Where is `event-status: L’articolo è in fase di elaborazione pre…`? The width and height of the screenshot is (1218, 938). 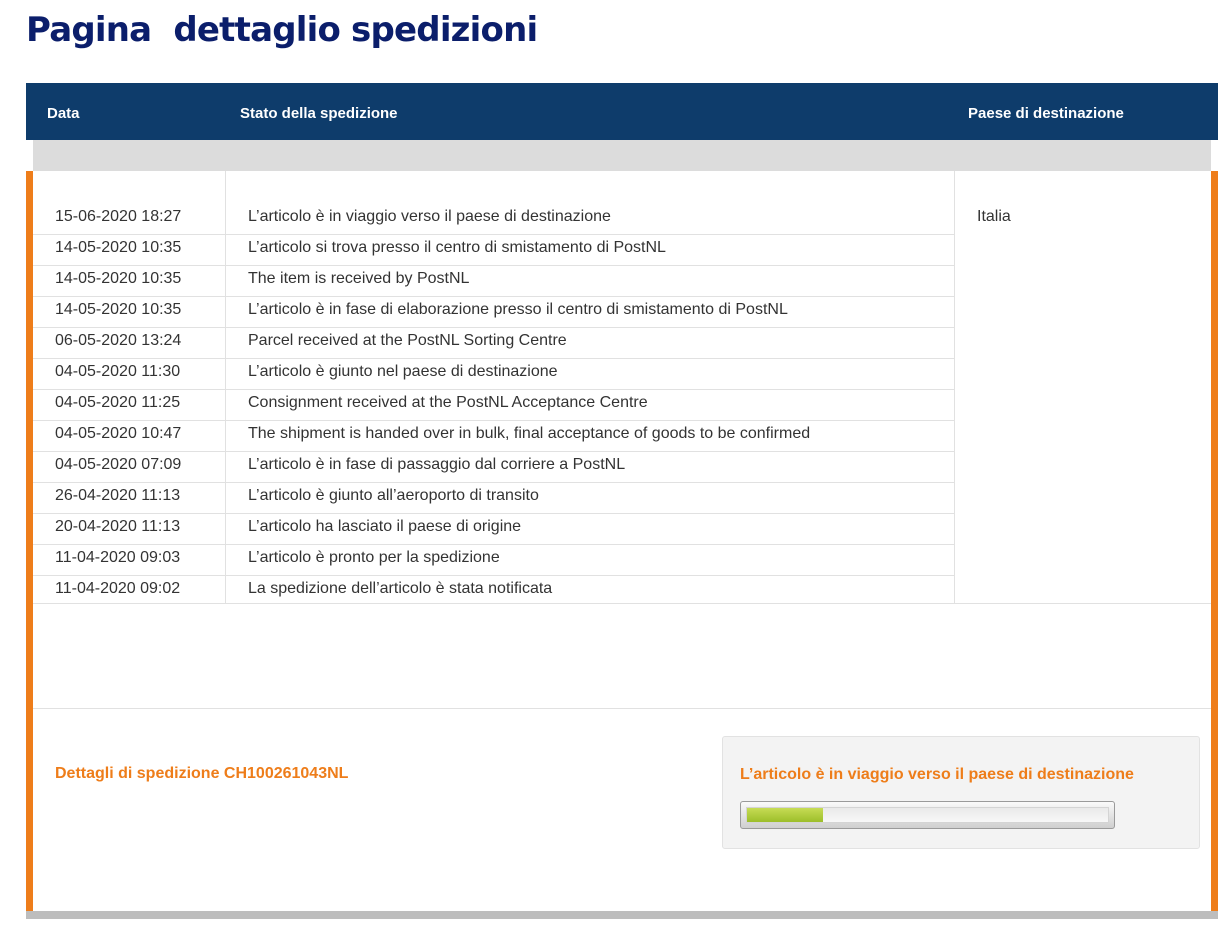
event-status: L’articolo è in fase di elaborazione pre… is located at coordinates (518, 309).